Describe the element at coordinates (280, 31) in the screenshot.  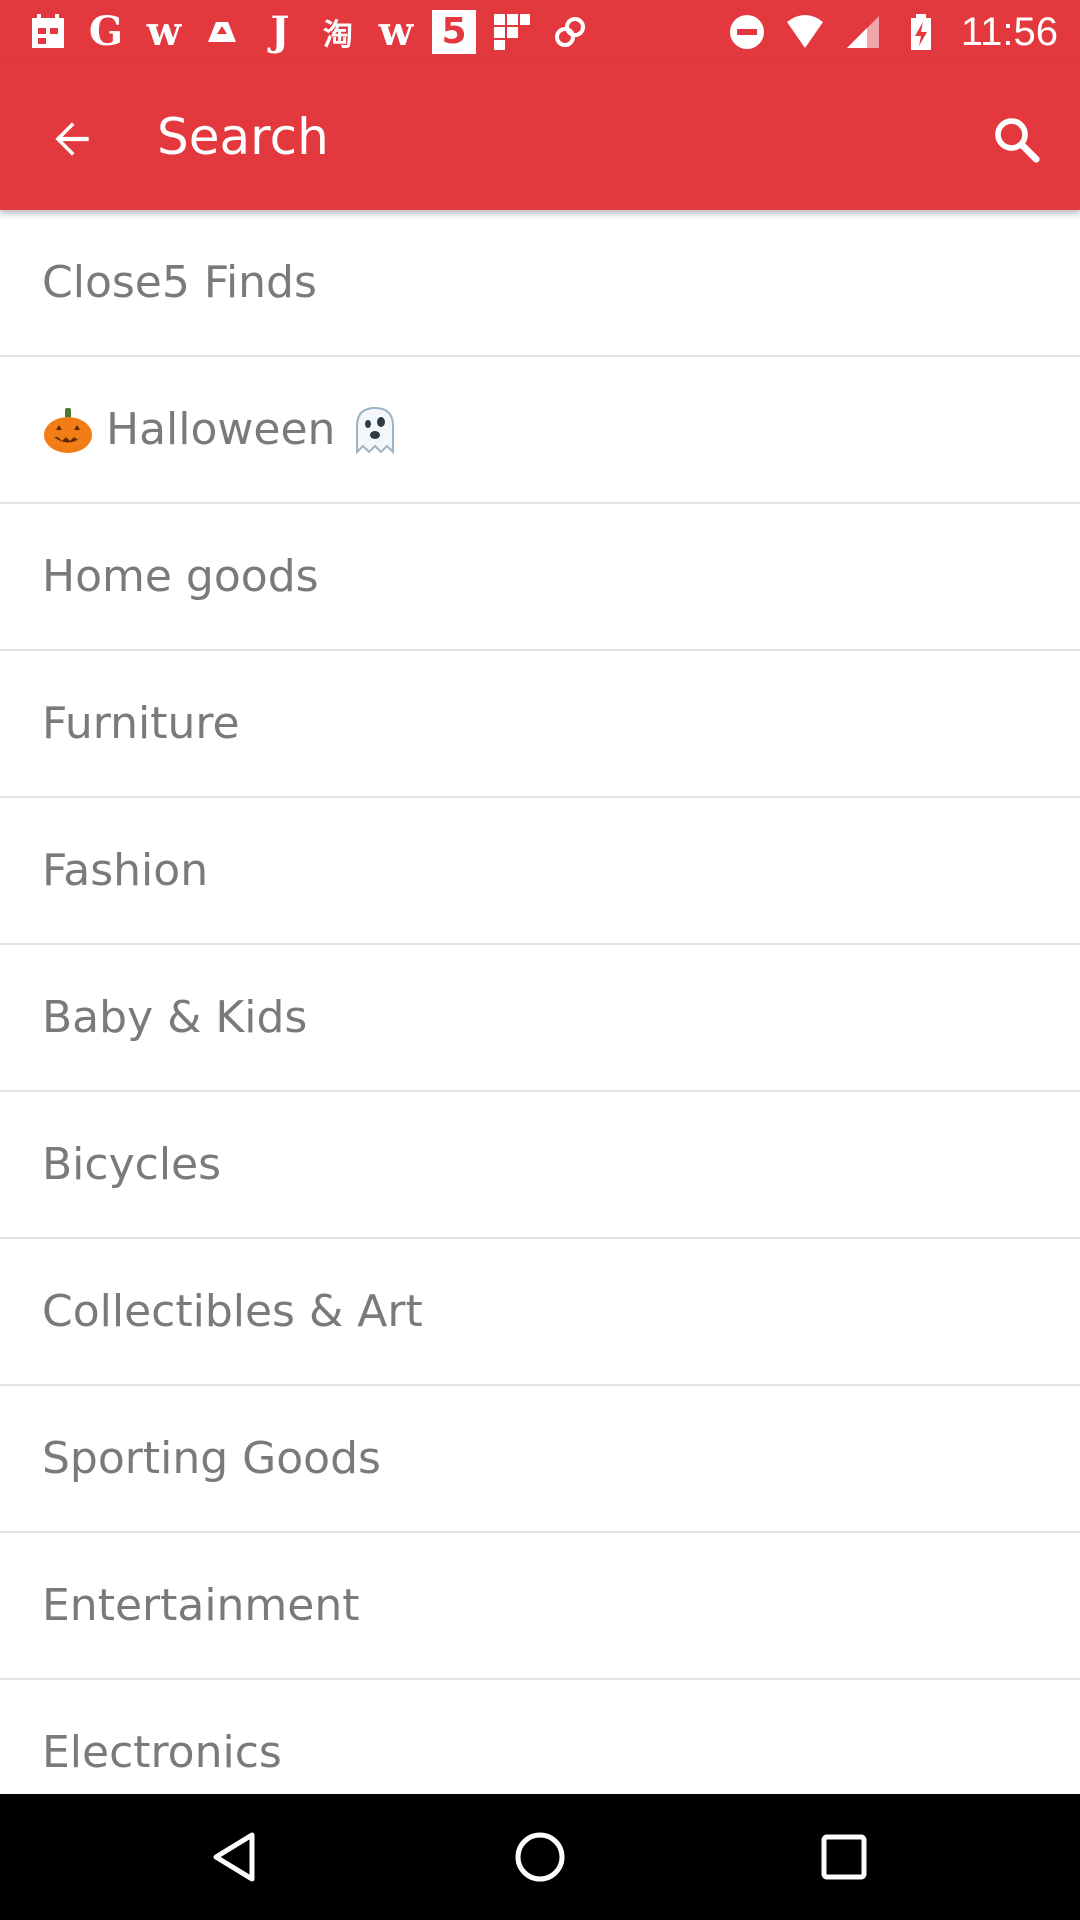
I see `j-app-icon: J` at that location.